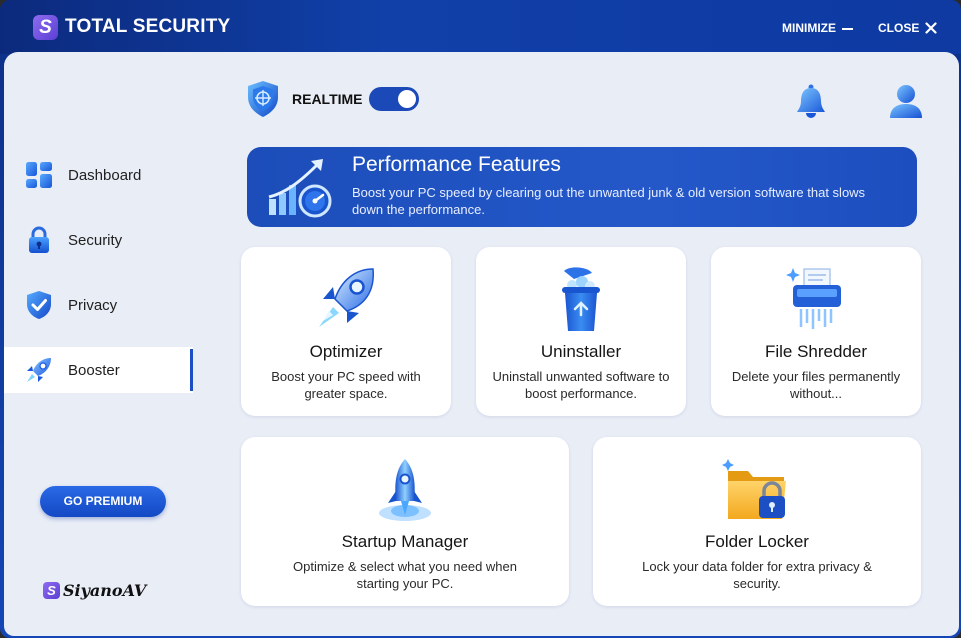 The width and height of the screenshot is (961, 638). I want to click on sidebar-item-label: Dashboard, so click(105, 175).